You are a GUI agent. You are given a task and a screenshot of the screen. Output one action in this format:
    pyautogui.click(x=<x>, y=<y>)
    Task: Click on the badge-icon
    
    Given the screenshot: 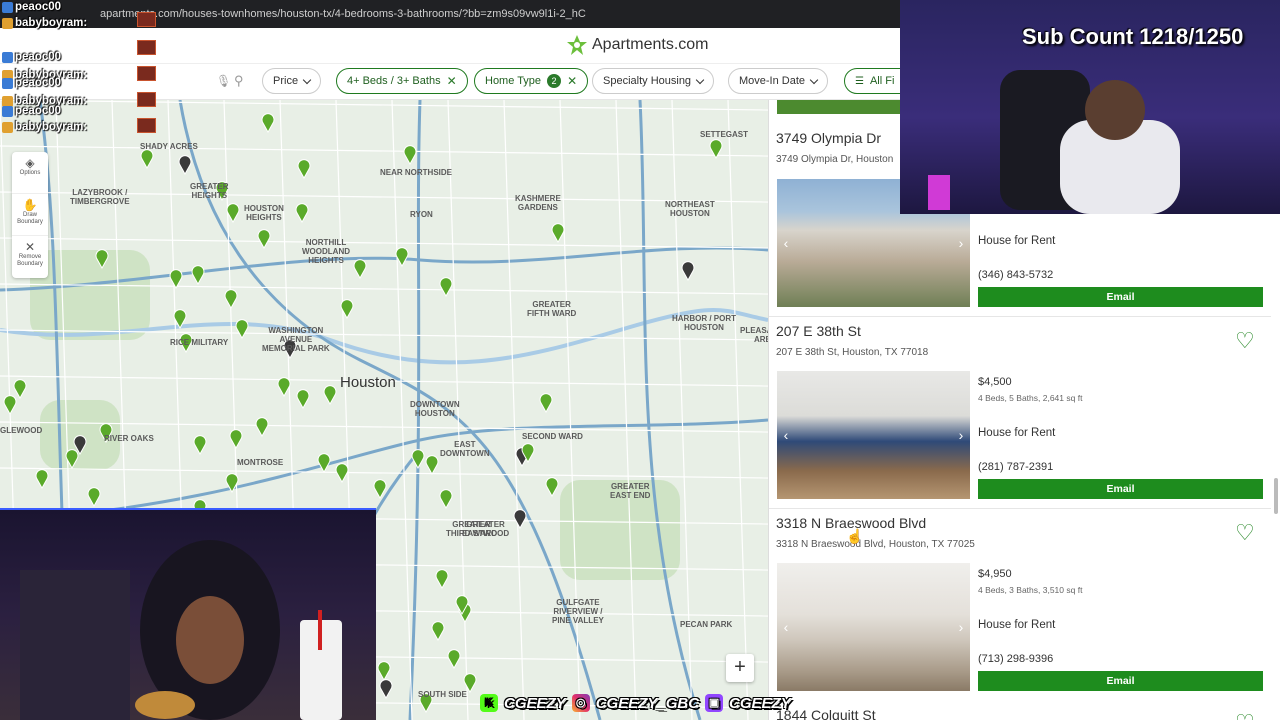 What is the action you would take?
    pyautogui.click(x=7, y=7)
    